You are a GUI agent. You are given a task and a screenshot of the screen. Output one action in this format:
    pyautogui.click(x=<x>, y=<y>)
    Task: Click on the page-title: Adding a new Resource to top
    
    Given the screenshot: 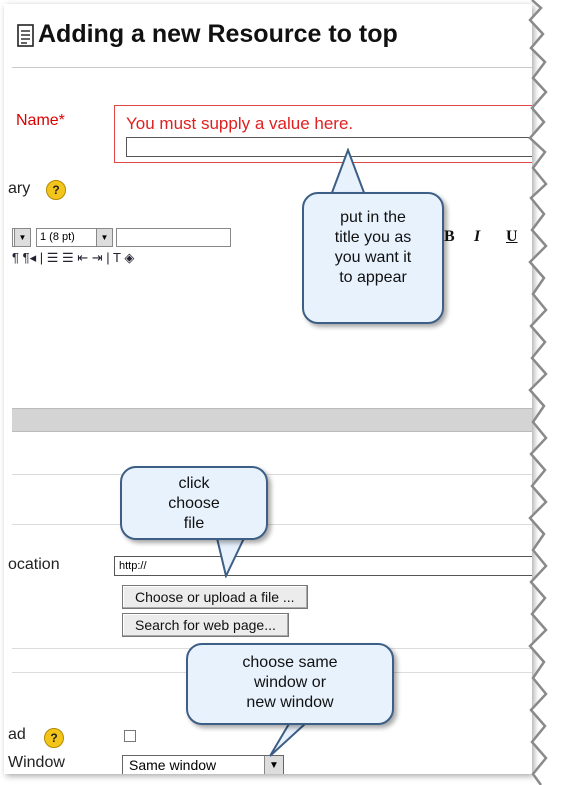 What is the action you would take?
    pyautogui.click(x=218, y=34)
    